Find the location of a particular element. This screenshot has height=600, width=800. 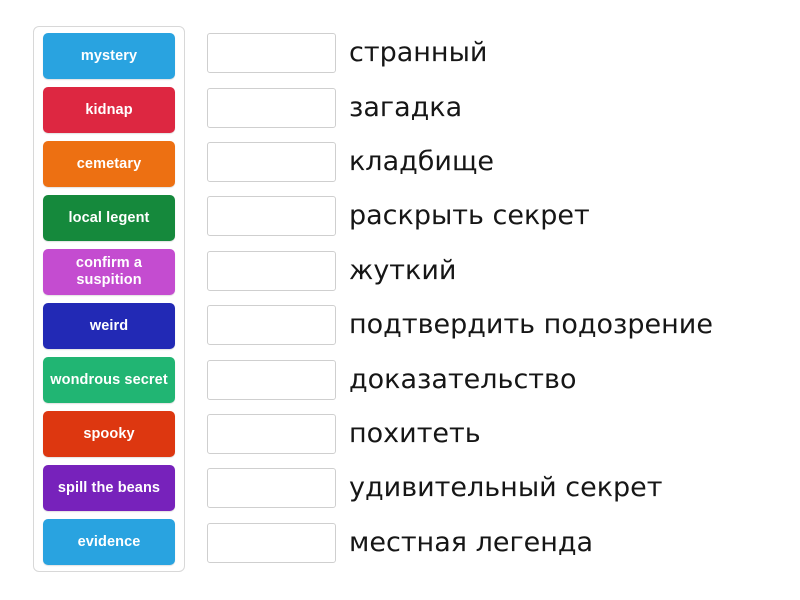

answer-row: доказательство is located at coordinates (487, 379).